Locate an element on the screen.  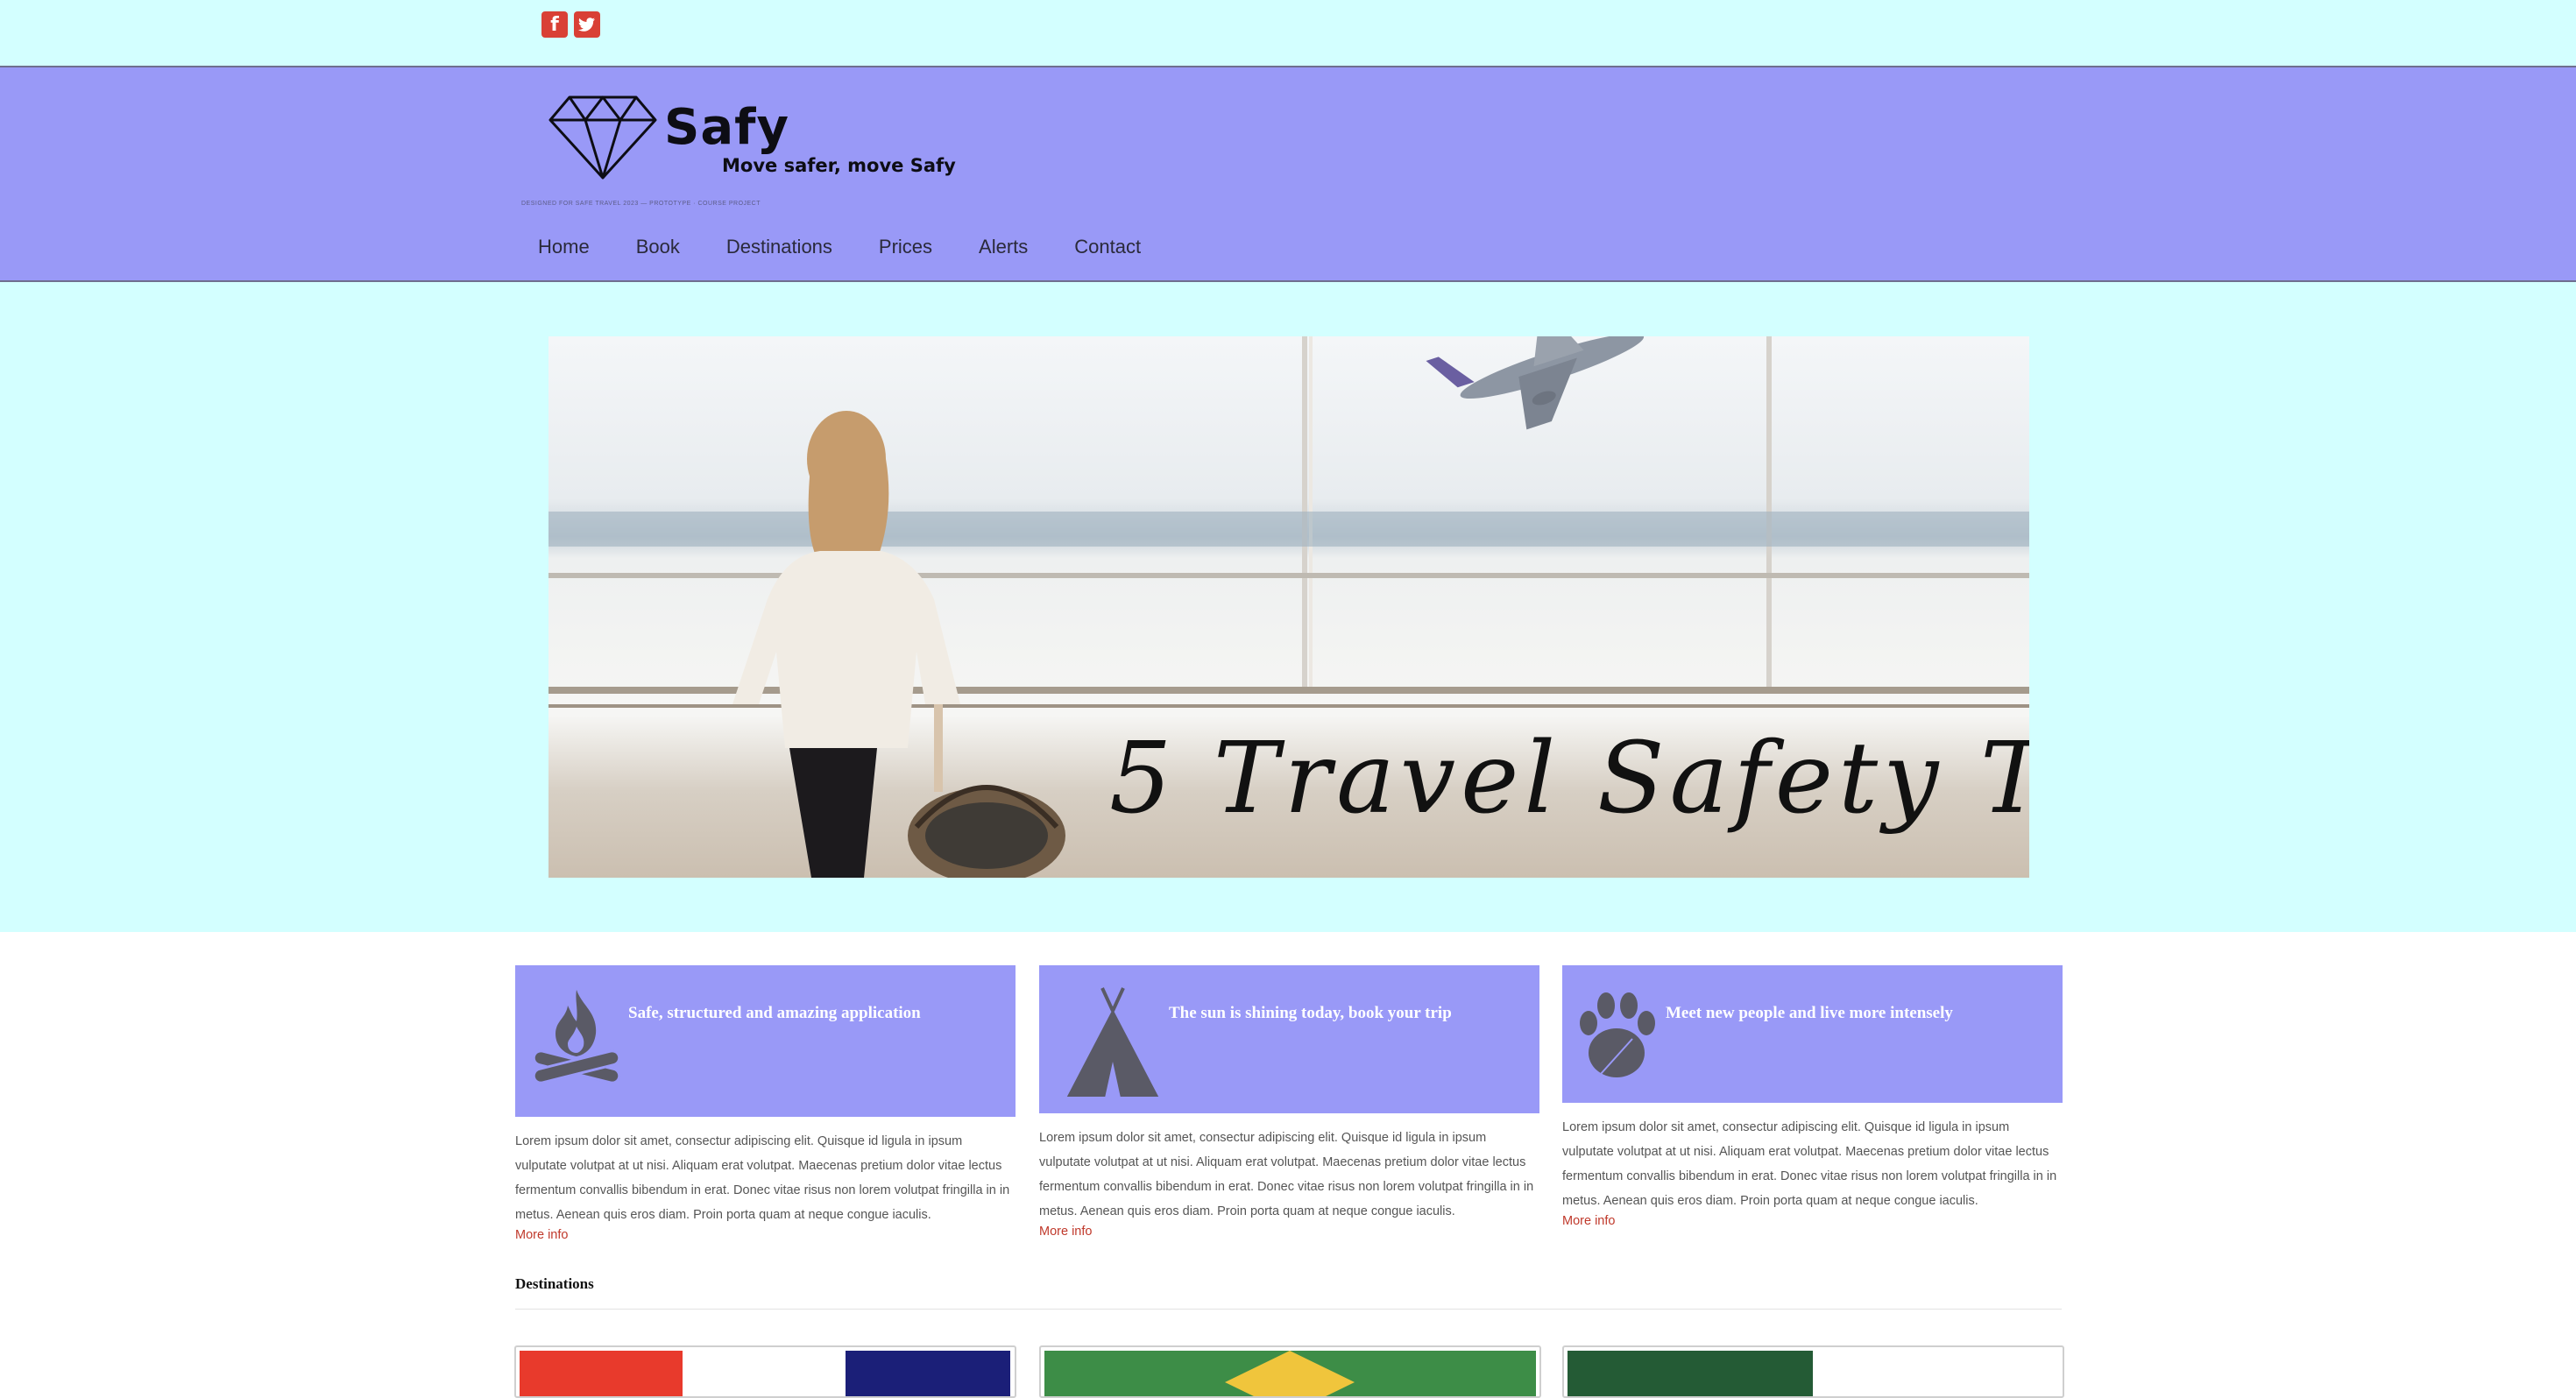
more-info-link-3: More info is located at coordinates (1588, 1221).